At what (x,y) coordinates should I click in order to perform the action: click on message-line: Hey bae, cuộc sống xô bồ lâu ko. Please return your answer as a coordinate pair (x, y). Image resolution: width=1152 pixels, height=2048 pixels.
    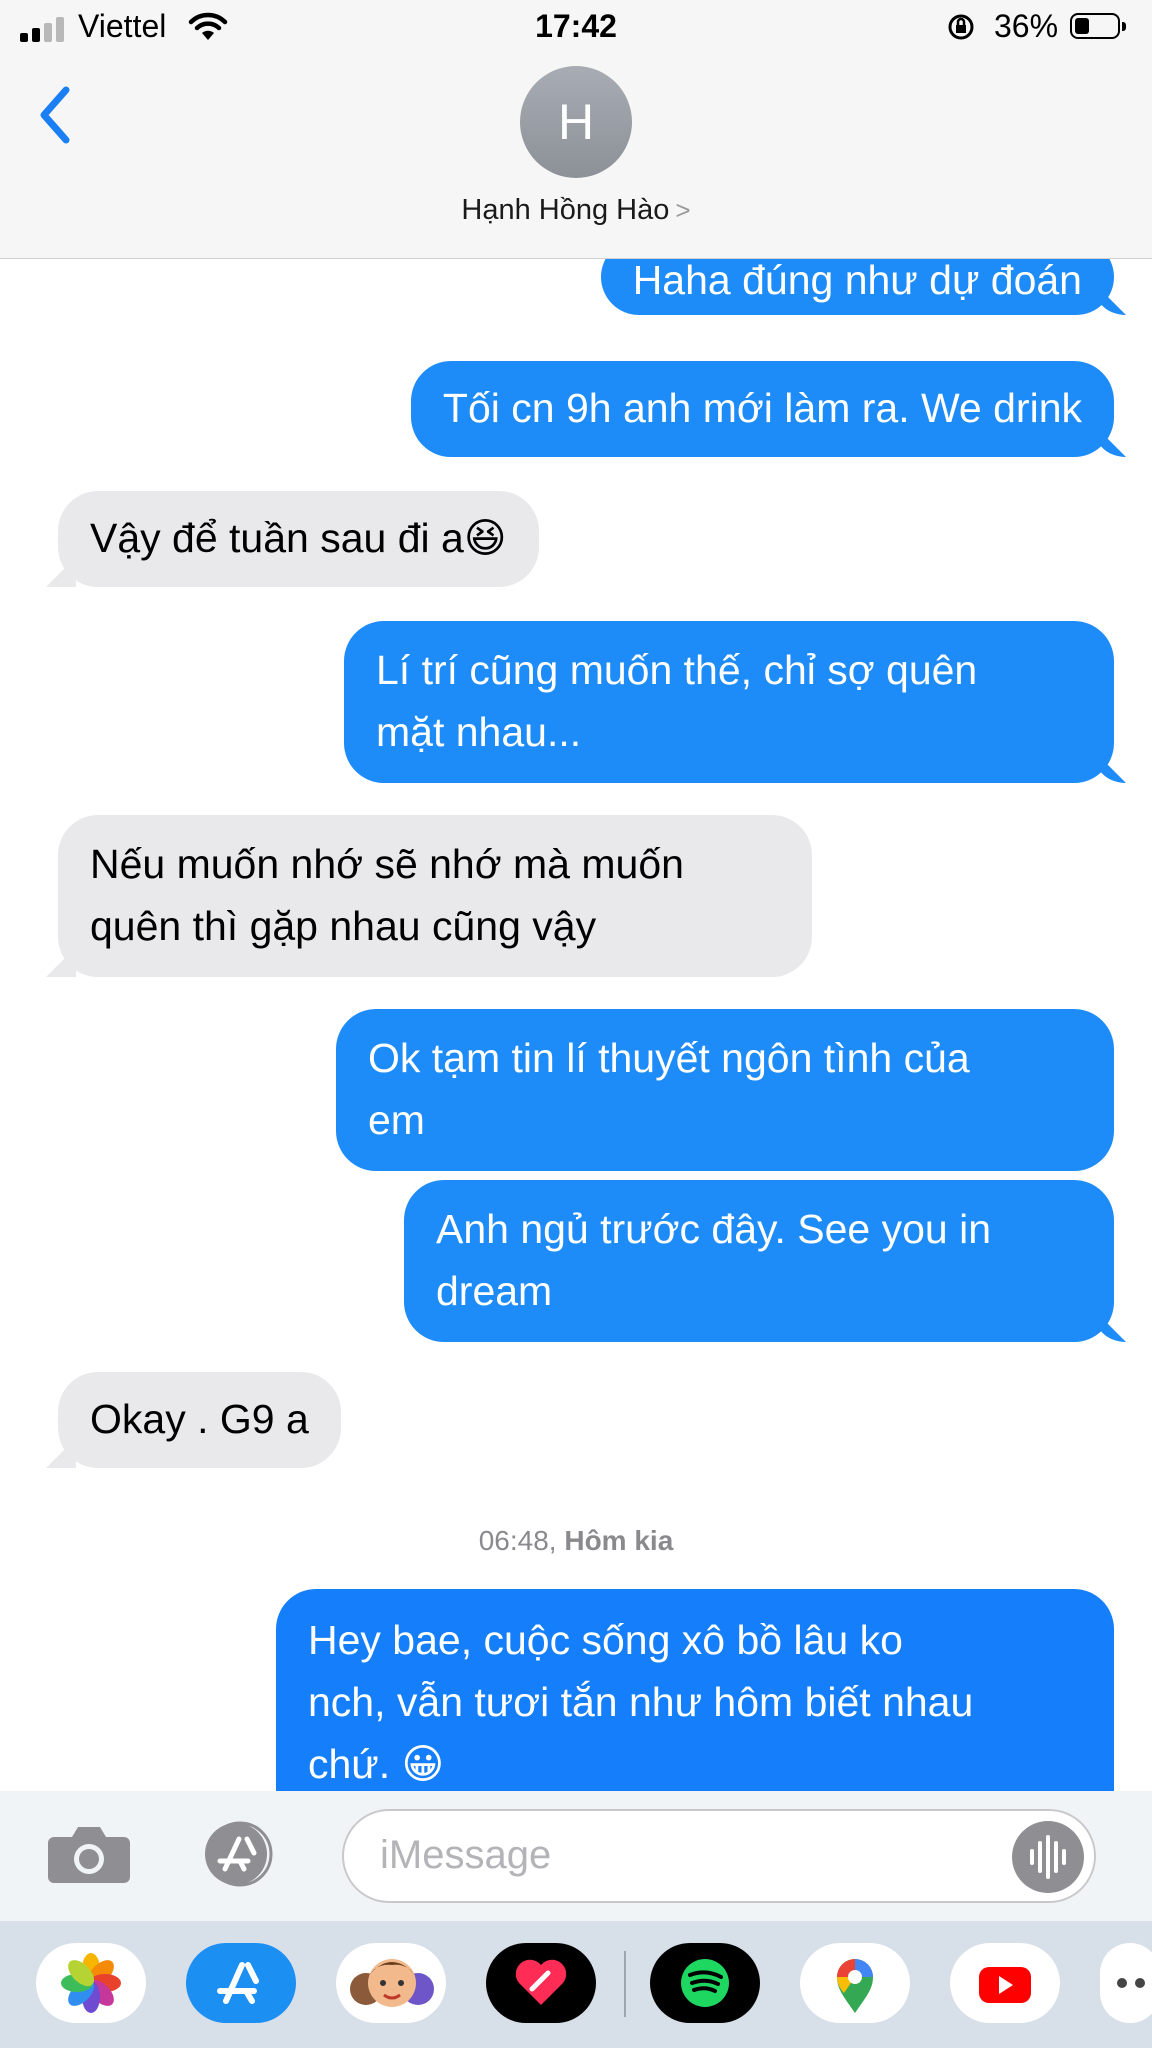
    Looking at the image, I should click on (605, 1640).